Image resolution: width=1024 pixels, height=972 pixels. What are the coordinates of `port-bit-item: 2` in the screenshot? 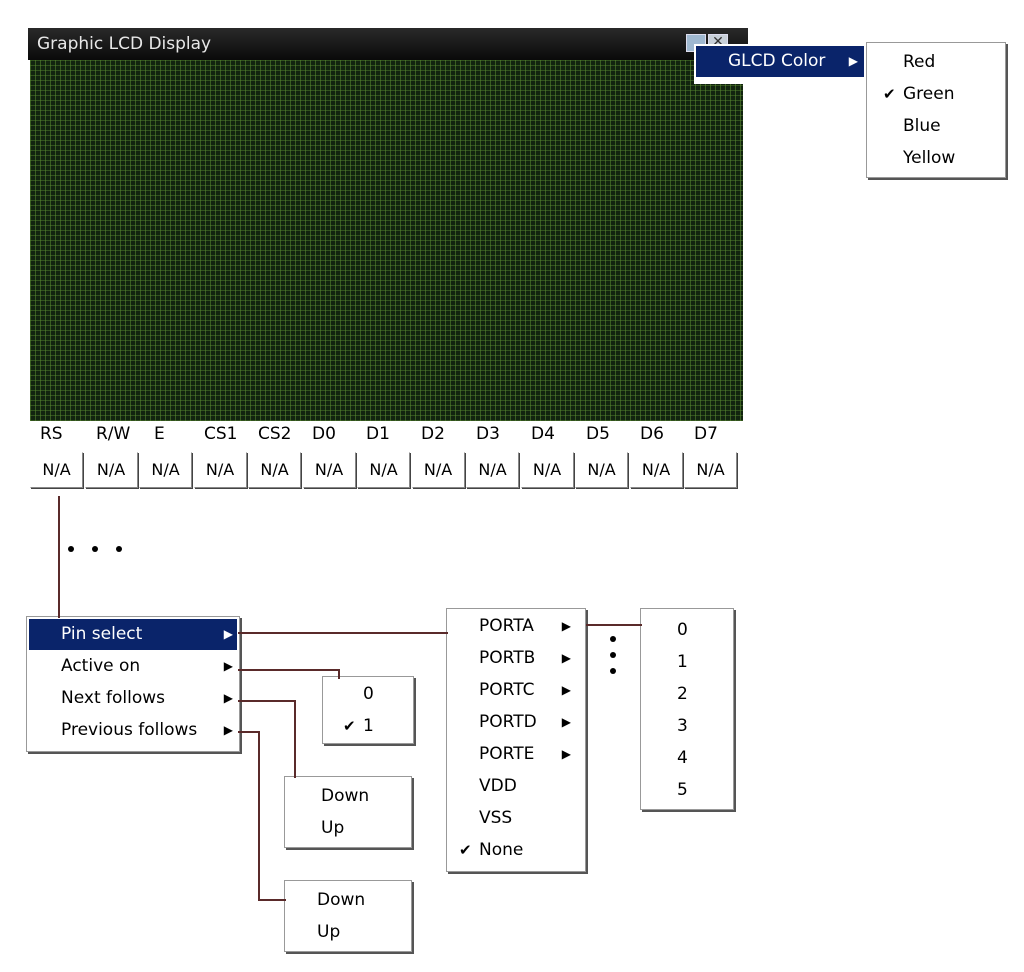 It's located at (687, 694).